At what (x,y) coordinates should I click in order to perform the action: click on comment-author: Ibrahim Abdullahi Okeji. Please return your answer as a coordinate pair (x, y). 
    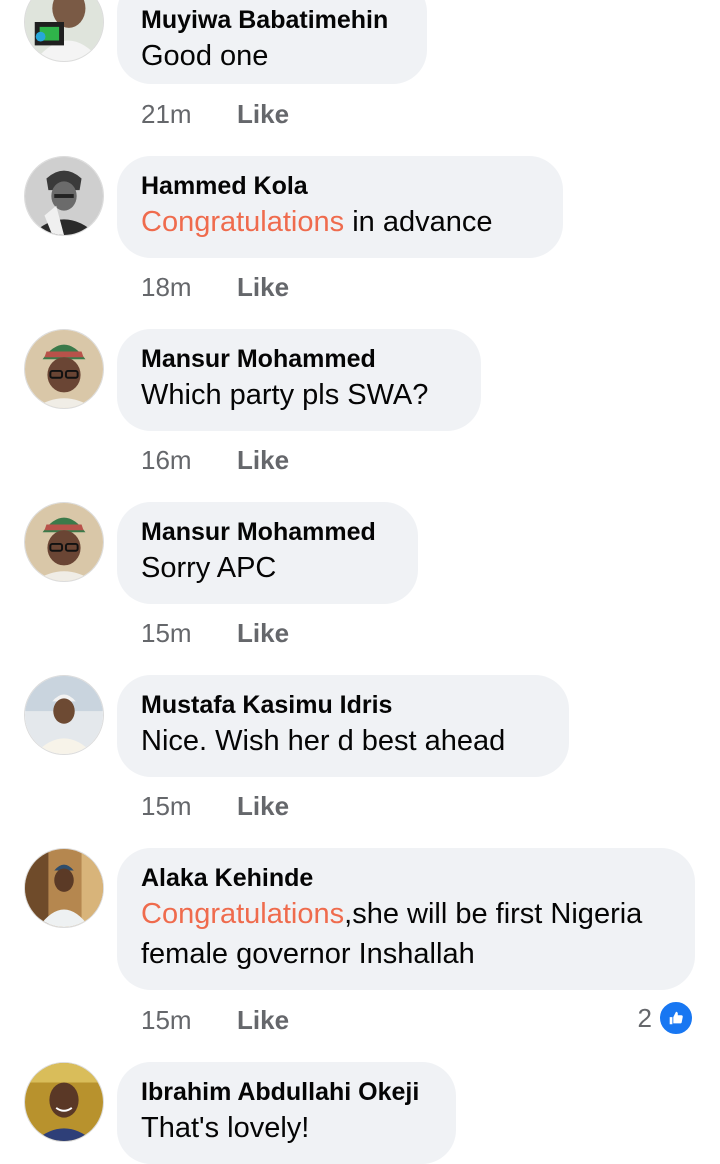
    Looking at the image, I should click on (286, 1092).